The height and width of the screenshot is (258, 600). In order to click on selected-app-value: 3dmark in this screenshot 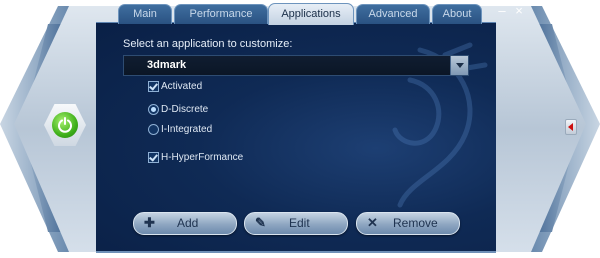, I will do `click(167, 65)`.